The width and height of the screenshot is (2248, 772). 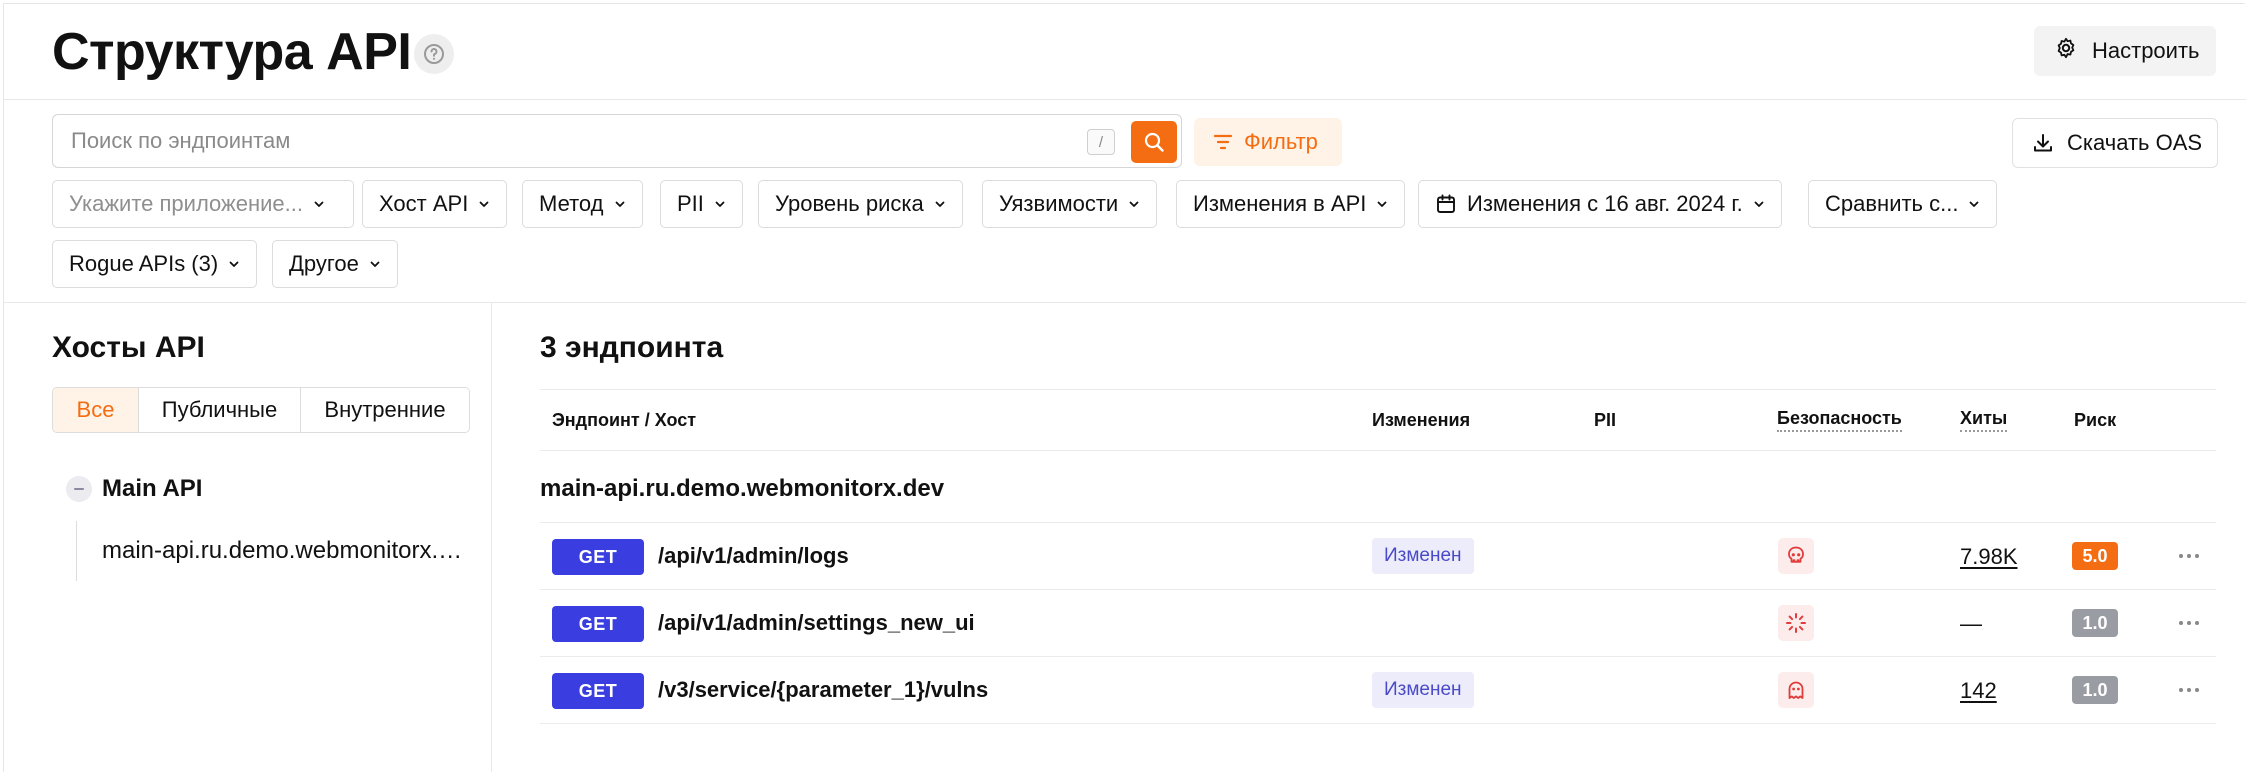 I want to click on hits-value: 7.98K, so click(x=1989, y=557).